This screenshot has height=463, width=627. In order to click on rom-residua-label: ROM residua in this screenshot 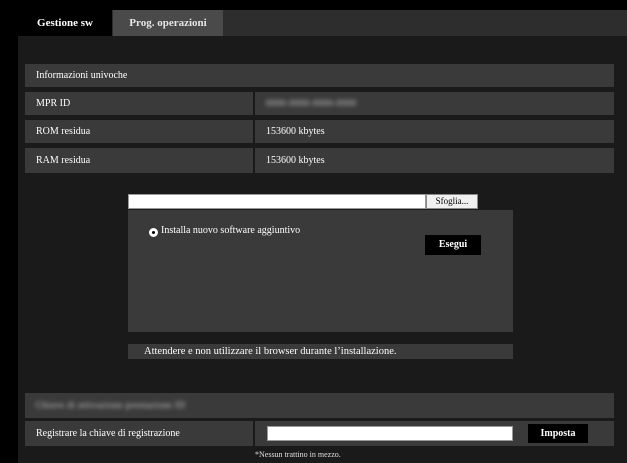, I will do `click(139, 131)`.